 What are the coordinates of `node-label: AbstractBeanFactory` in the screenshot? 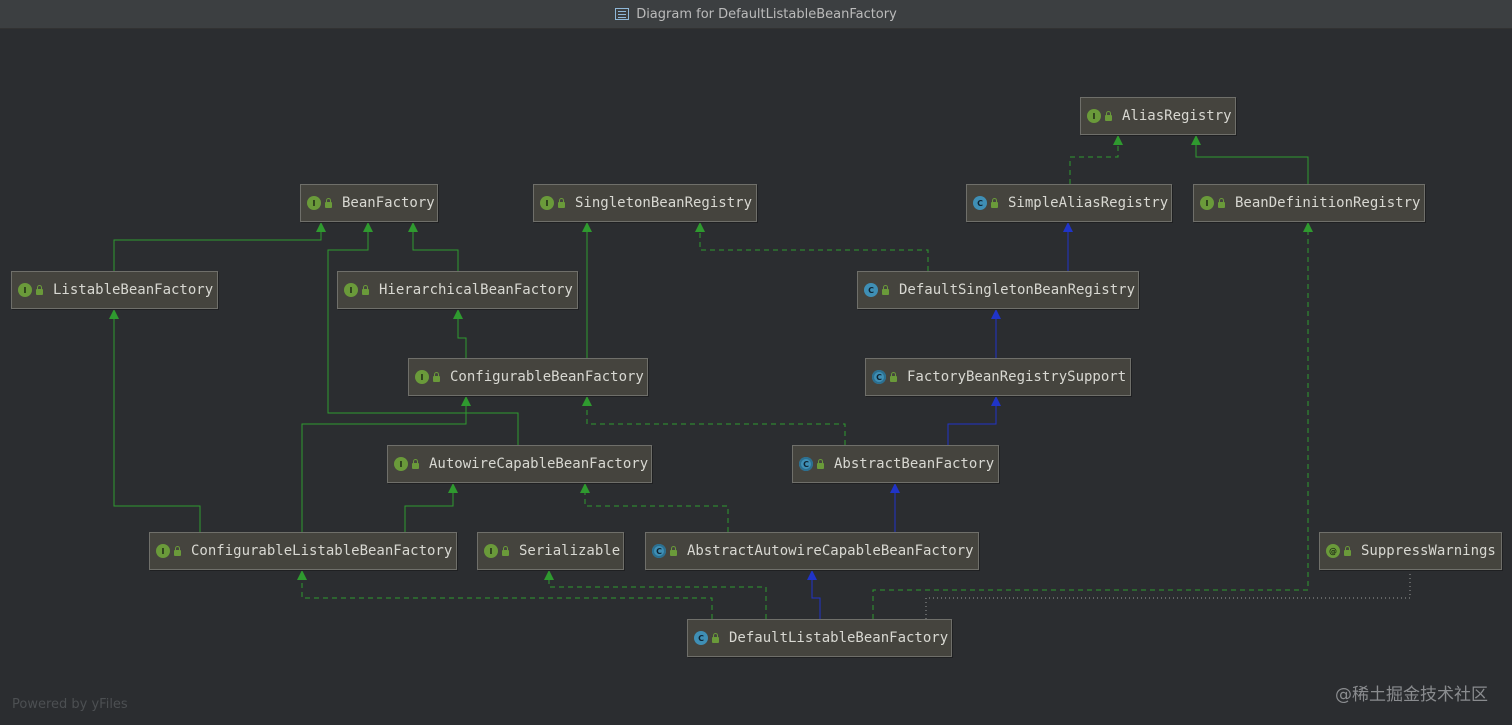 It's located at (914, 464).